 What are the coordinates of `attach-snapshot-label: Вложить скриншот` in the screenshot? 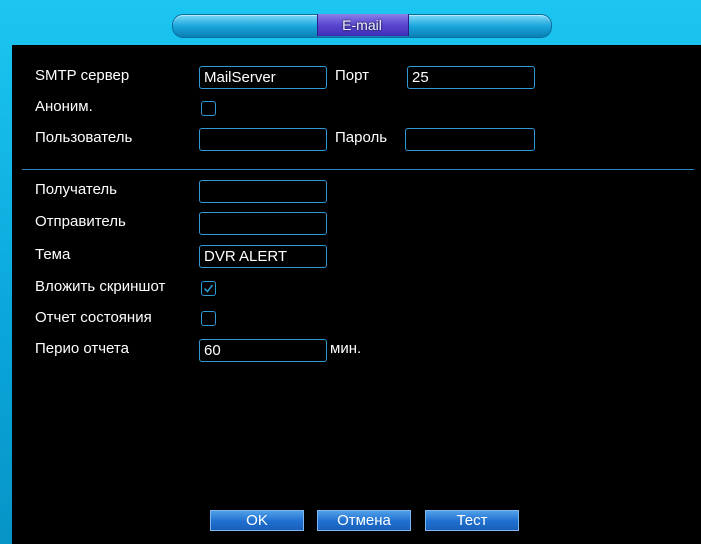 It's located at (100, 286).